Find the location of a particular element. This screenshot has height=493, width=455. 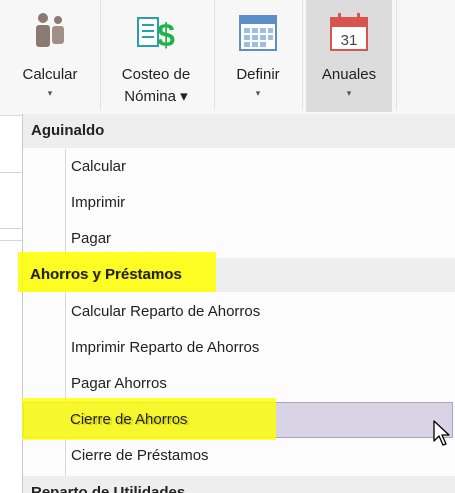

highlighted-item-text: Cierre de Ahorros is located at coordinates (129, 419).